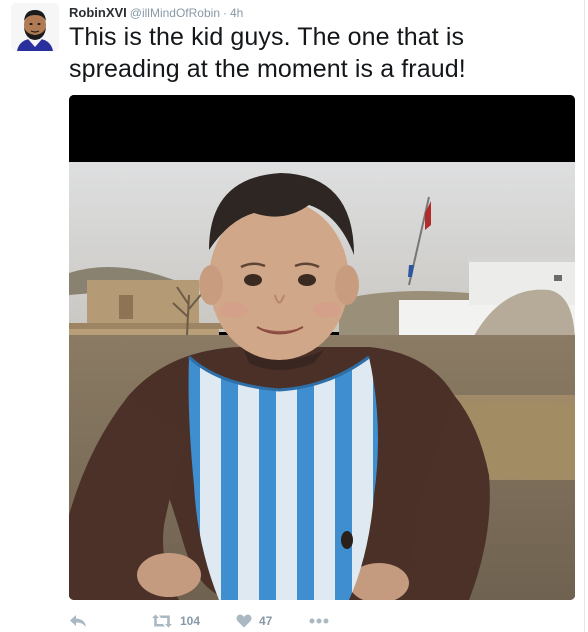  What do you see at coordinates (584, 316) in the screenshot?
I see `divider` at bounding box center [584, 316].